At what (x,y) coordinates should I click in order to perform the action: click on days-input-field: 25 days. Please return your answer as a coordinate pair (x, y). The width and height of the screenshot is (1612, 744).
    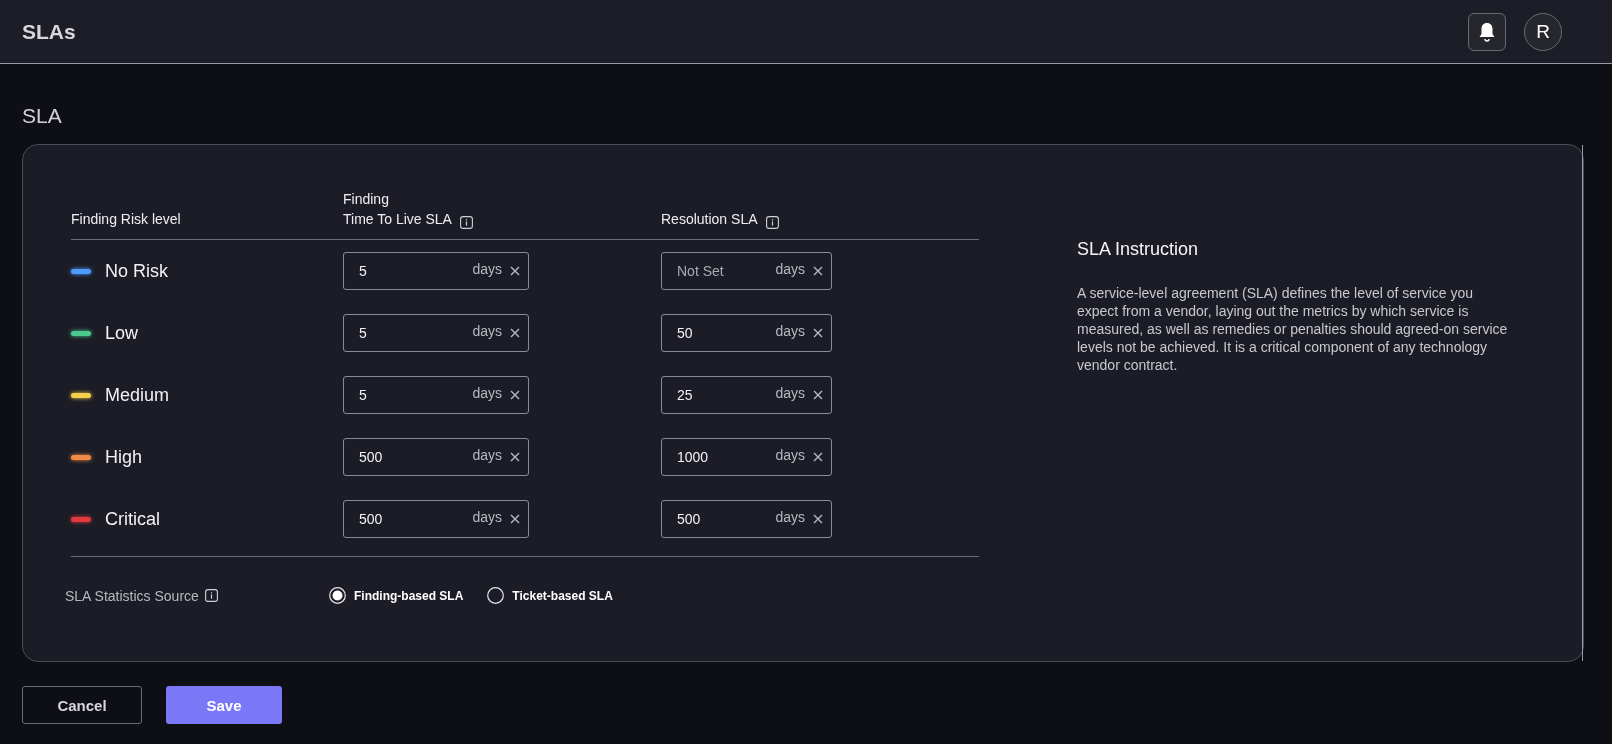
    Looking at the image, I should click on (746, 395).